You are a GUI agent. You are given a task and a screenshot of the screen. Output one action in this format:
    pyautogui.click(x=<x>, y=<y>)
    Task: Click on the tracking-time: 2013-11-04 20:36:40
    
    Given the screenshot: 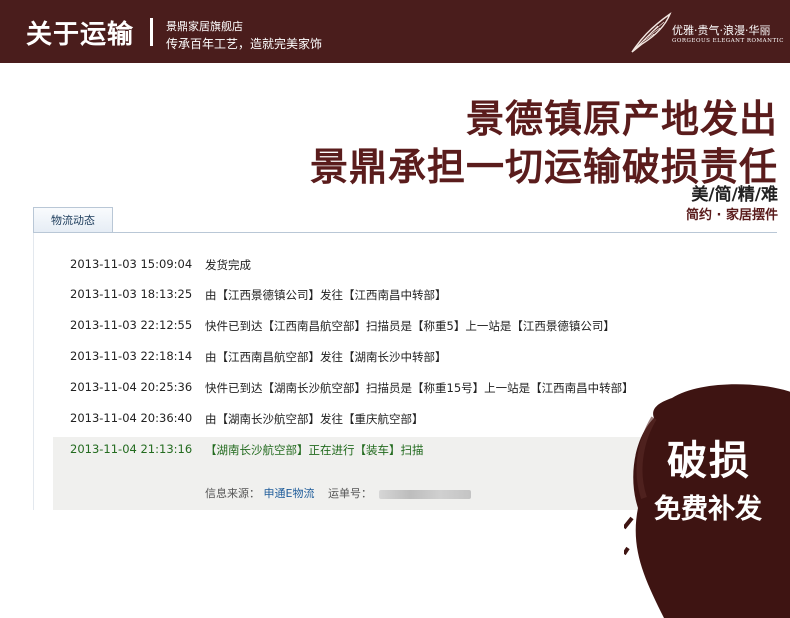 What is the action you would take?
    pyautogui.click(x=131, y=418)
    